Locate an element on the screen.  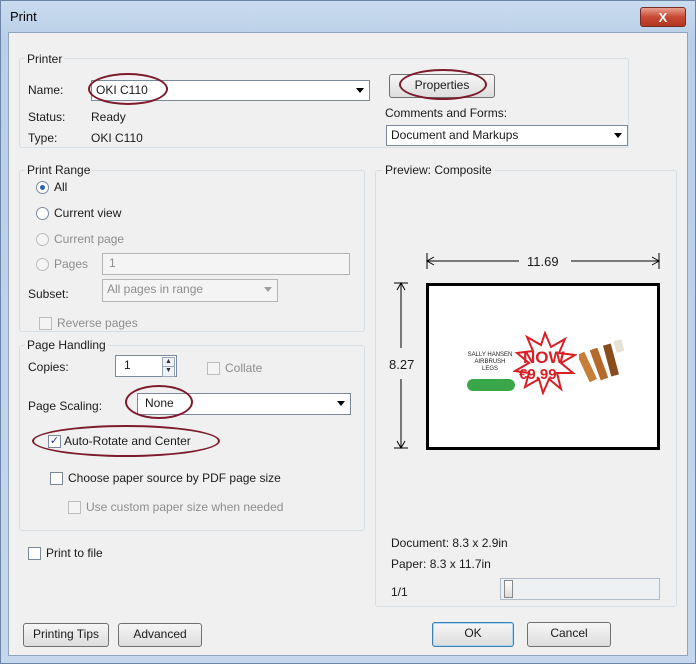
height-dimension: 8.27 is located at coordinates (402, 364).